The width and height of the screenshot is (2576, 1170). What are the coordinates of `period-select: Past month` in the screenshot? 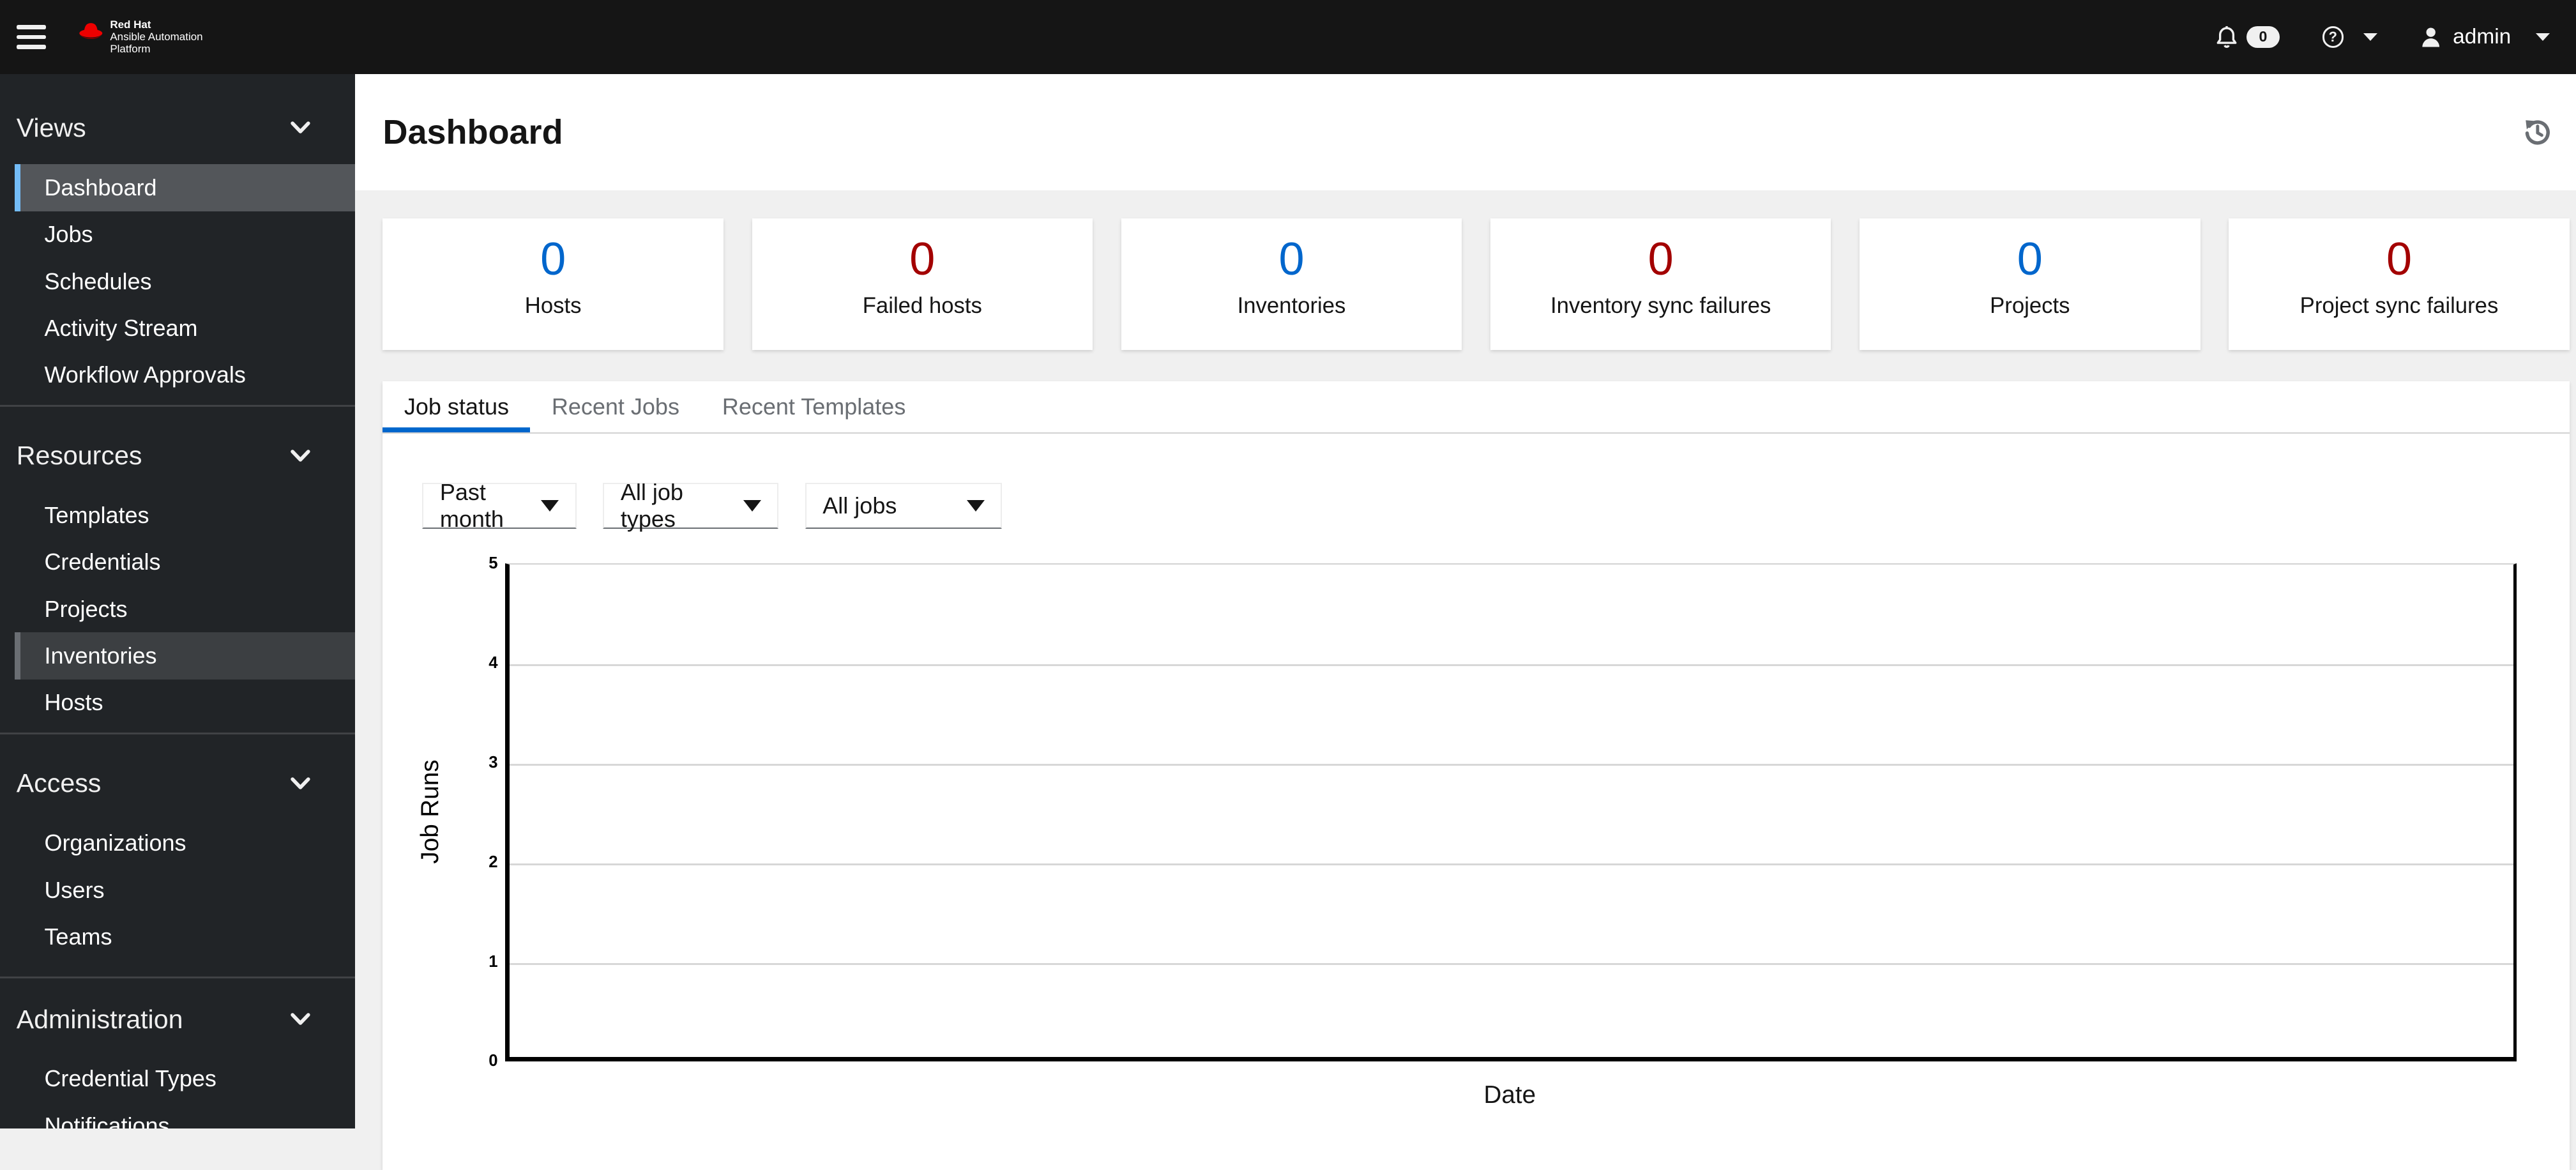 It's located at (500, 505).